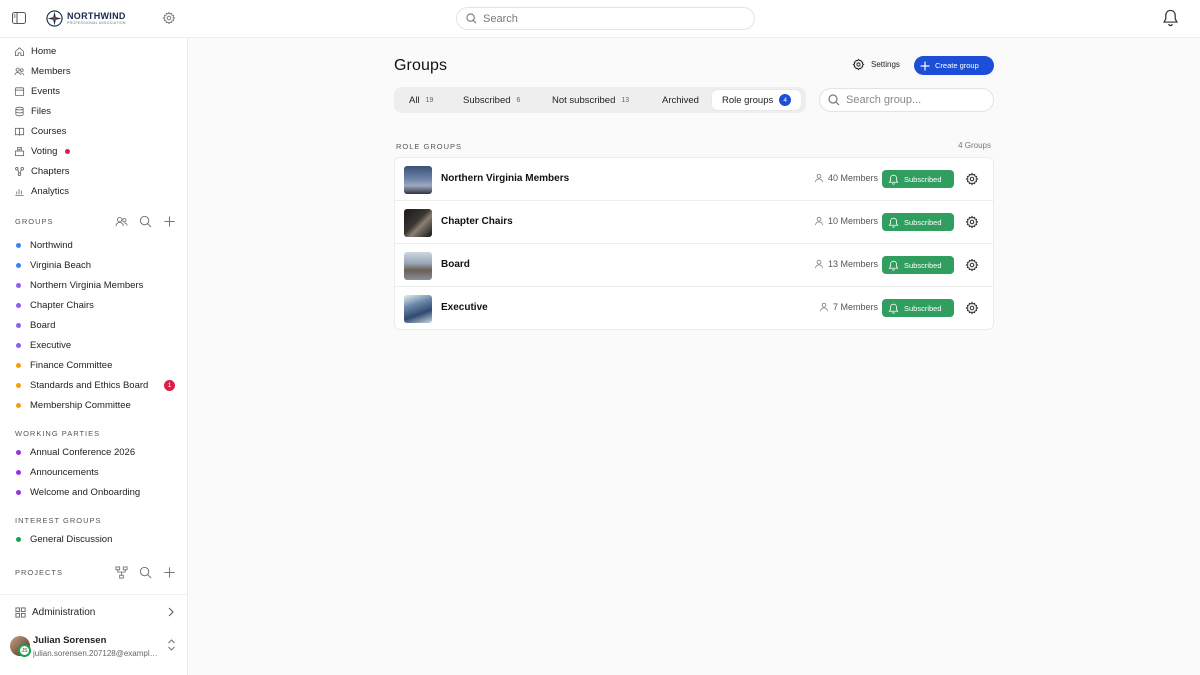 The width and height of the screenshot is (1200, 675). Describe the element at coordinates (98, 345) in the screenshot. I see `sidebar-group-executive: Executive` at that location.